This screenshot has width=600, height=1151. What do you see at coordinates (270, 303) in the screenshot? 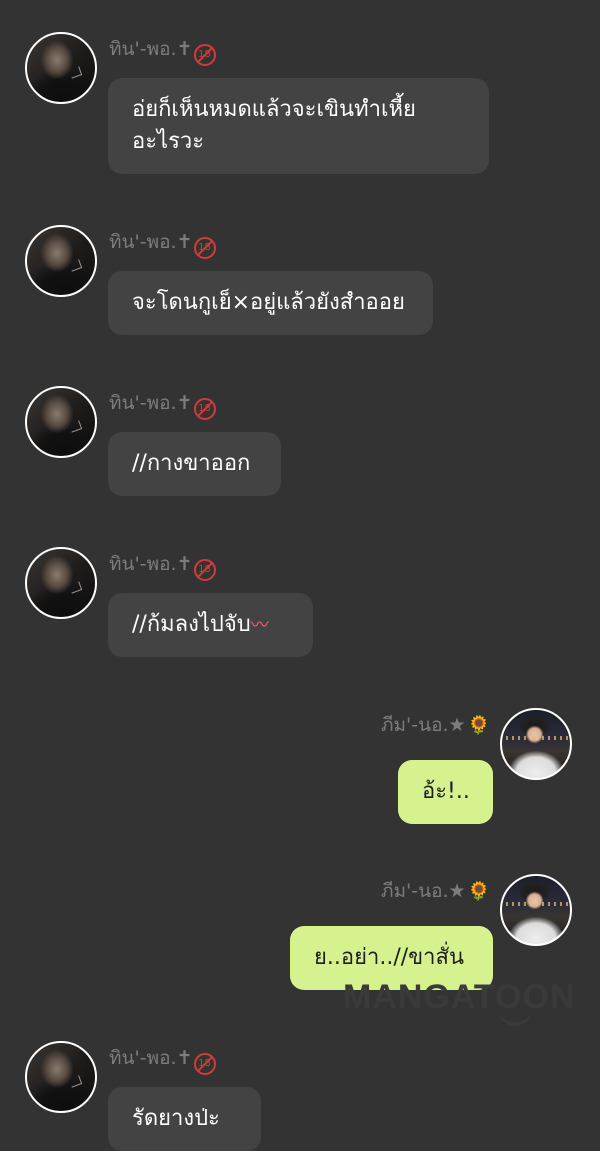
I see `message-bubble: จะโดนกูเย็×อยู่แล้วยังสำออย` at bounding box center [270, 303].